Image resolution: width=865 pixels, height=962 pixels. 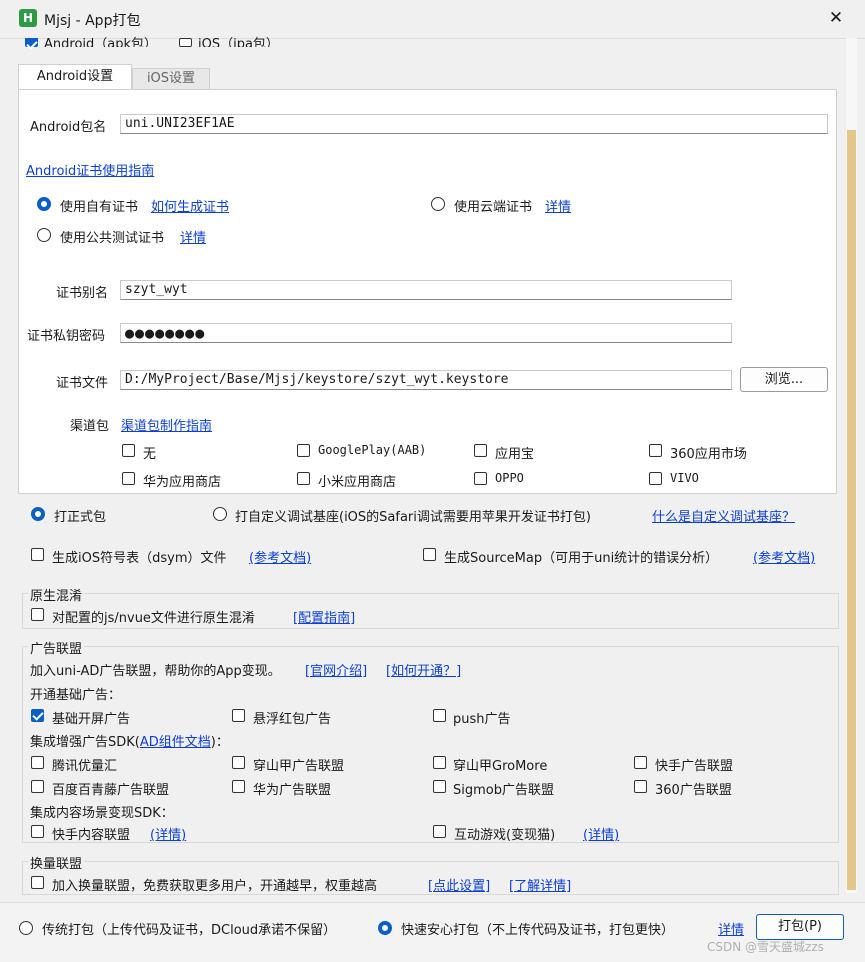 What do you see at coordinates (581, 558) in the screenshot?
I see `sourcemap-label: 生成SourceMap（可用于uni统计的错误分析）` at bounding box center [581, 558].